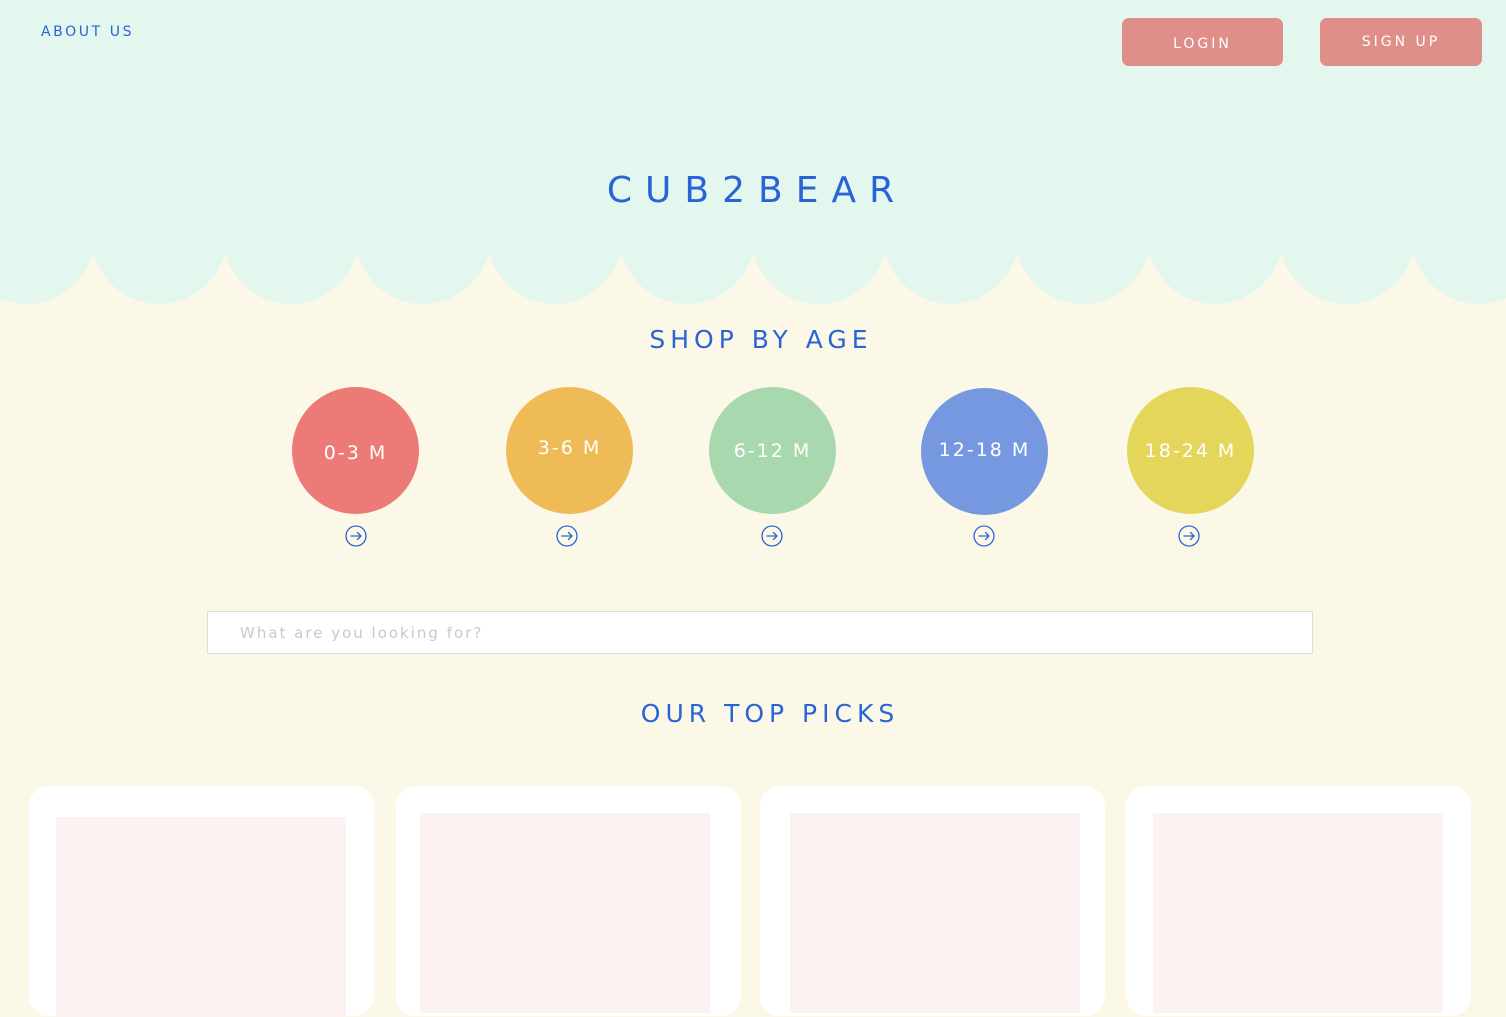 This screenshot has height=1017, width=1506. I want to click on age-category-6-12m: 6-12 M, so click(772, 450).